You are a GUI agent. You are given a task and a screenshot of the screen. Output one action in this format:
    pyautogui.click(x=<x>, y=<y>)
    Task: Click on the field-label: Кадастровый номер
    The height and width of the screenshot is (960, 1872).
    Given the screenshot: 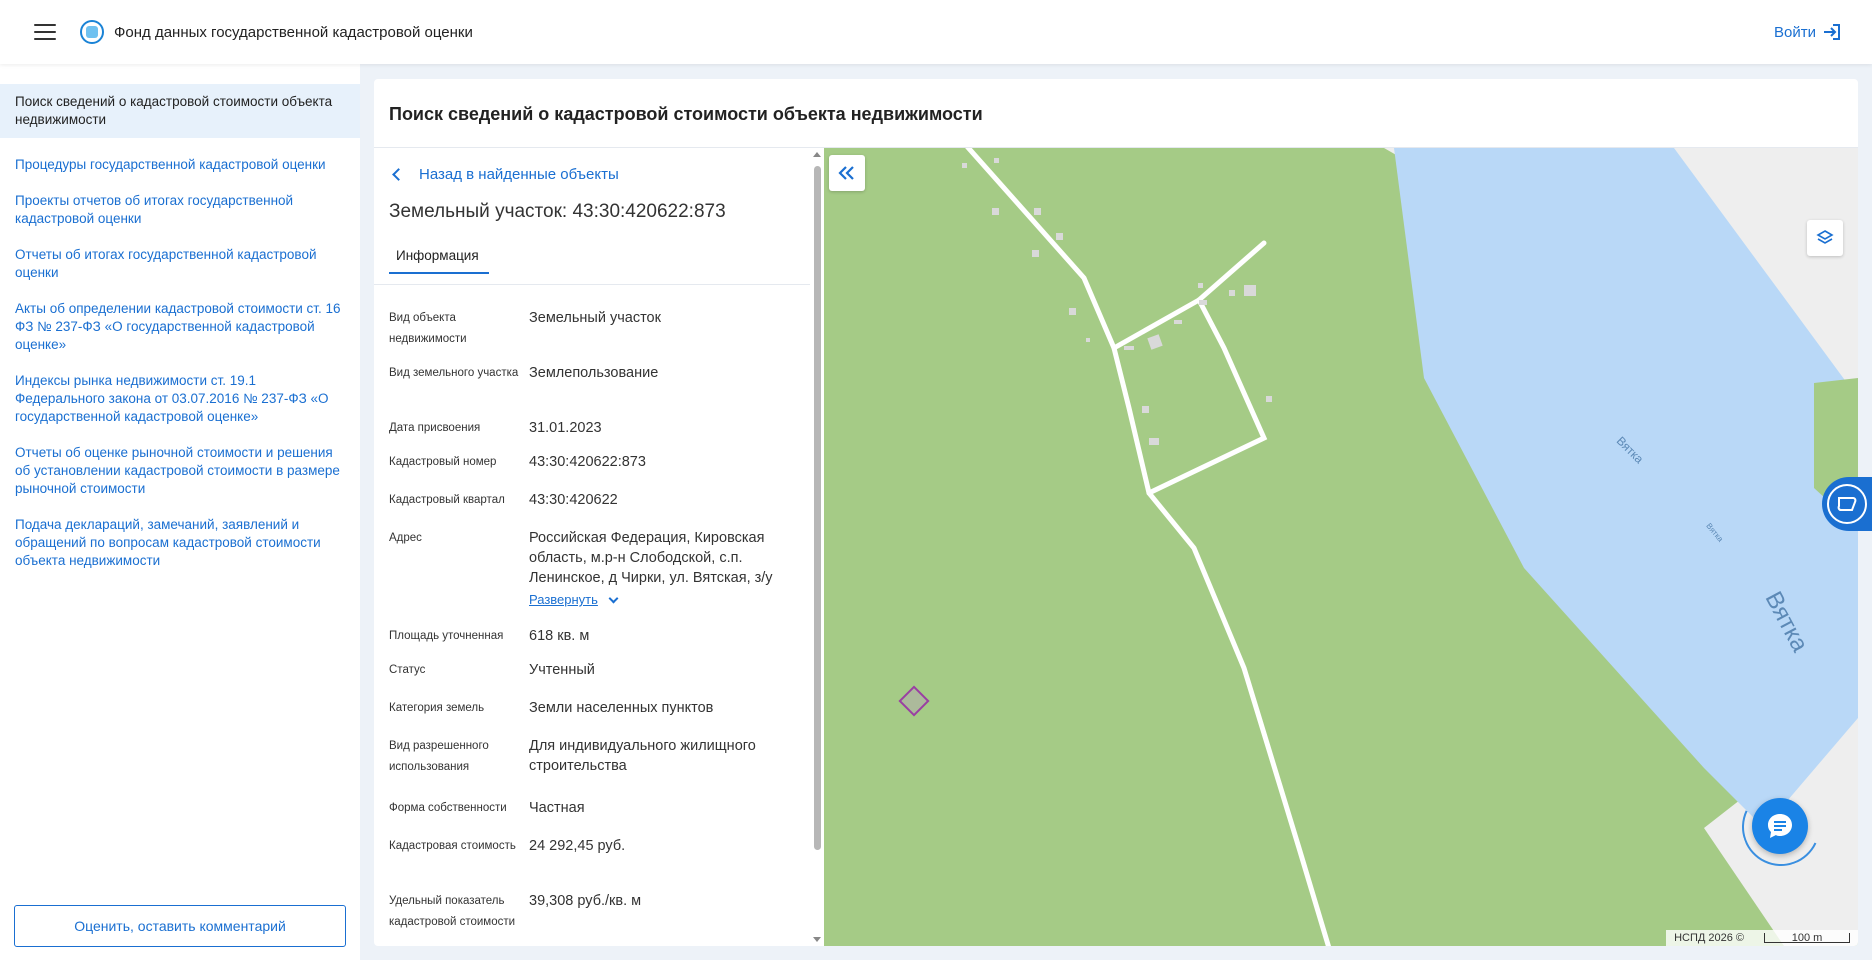 What is the action you would take?
    pyautogui.click(x=443, y=462)
    